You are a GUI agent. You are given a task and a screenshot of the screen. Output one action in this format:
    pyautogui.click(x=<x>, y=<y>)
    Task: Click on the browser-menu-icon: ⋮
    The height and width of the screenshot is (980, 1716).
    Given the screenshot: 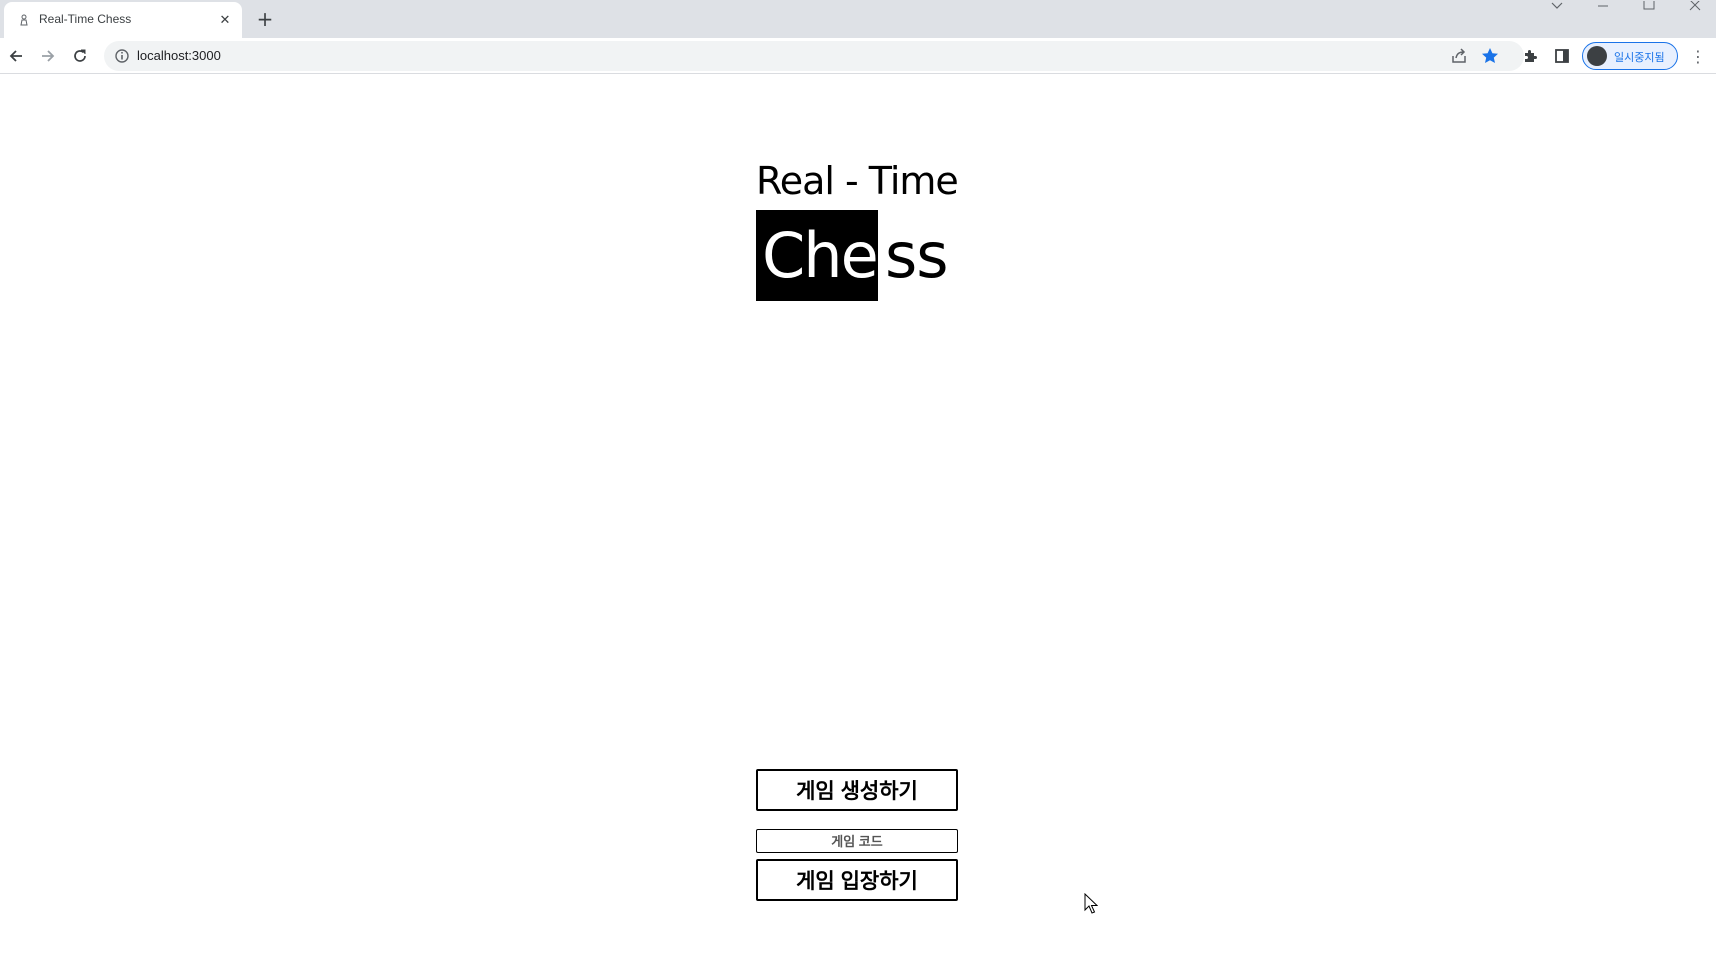 What is the action you would take?
    pyautogui.click(x=1698, y=56)
    